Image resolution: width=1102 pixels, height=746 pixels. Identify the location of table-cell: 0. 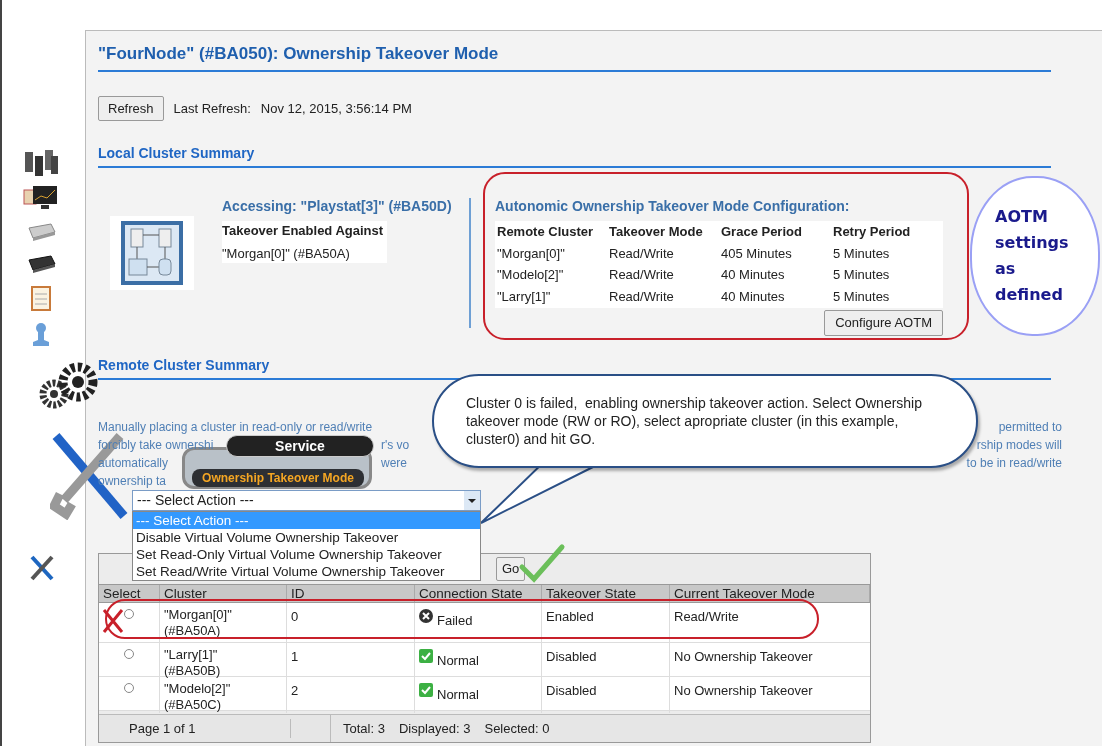
(295, 616).